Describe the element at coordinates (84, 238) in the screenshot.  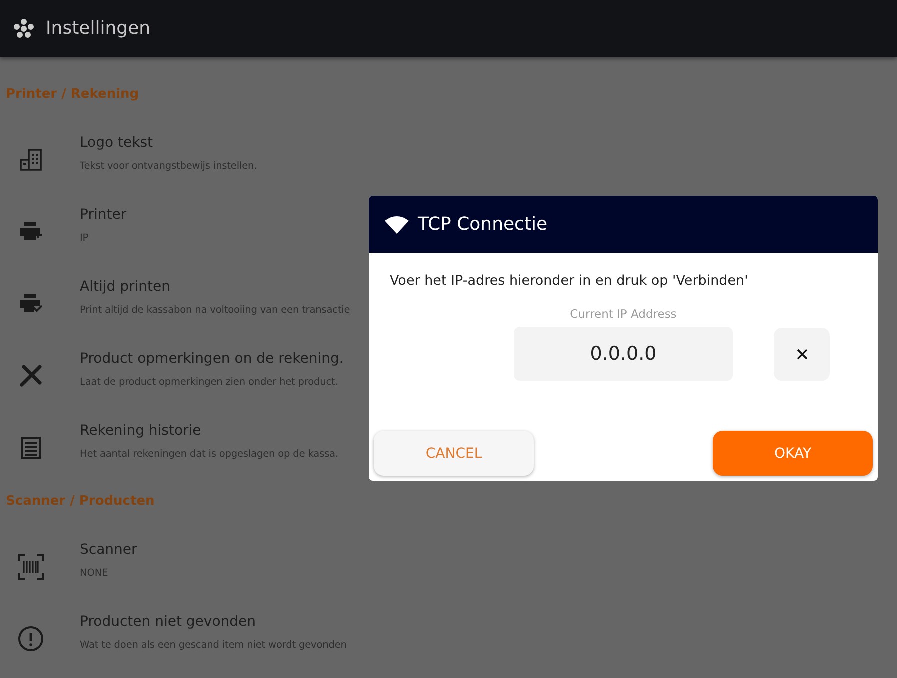
I see `item-description: IP` at that location.